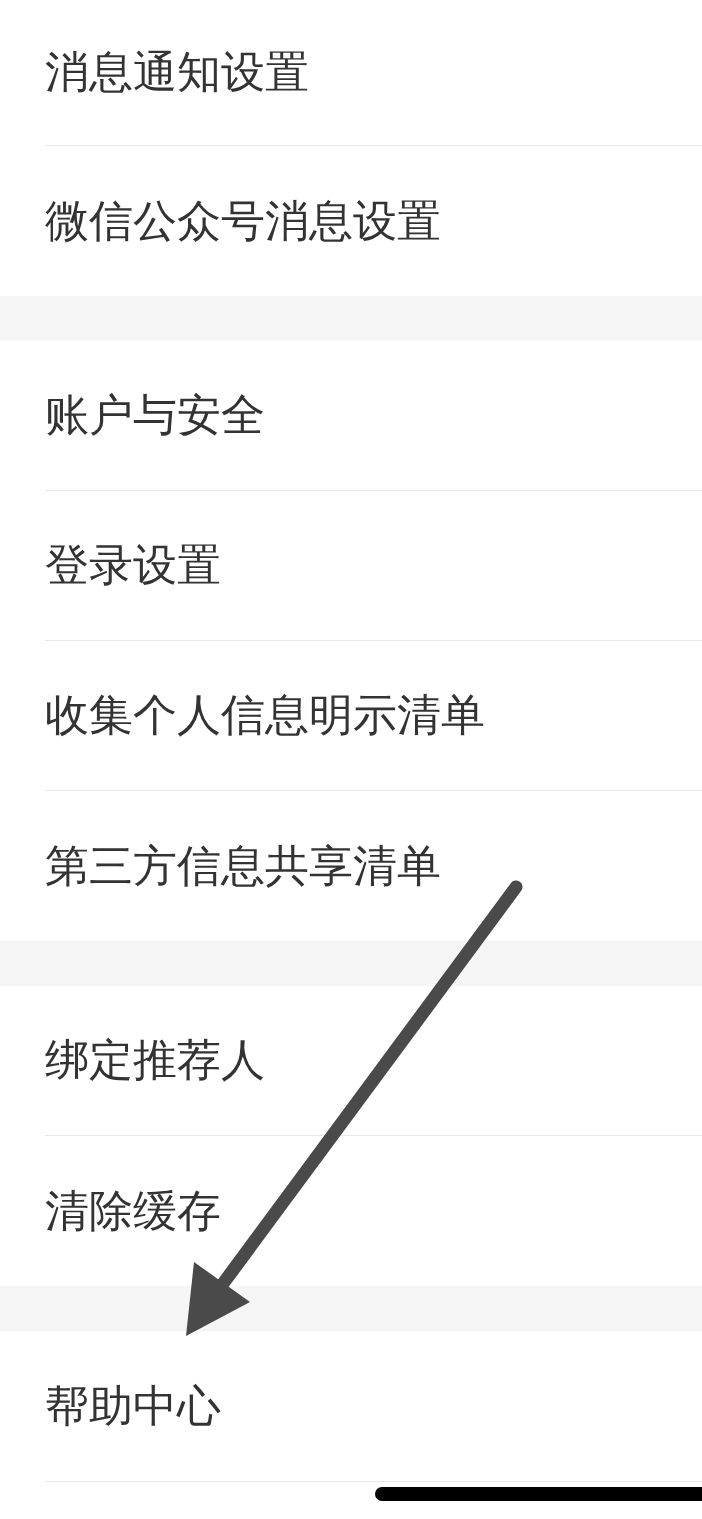 The width and height of the screenshot is (702, 1519). I want to click on settings-item: 第三方信息共享清单, so click(243, 866).